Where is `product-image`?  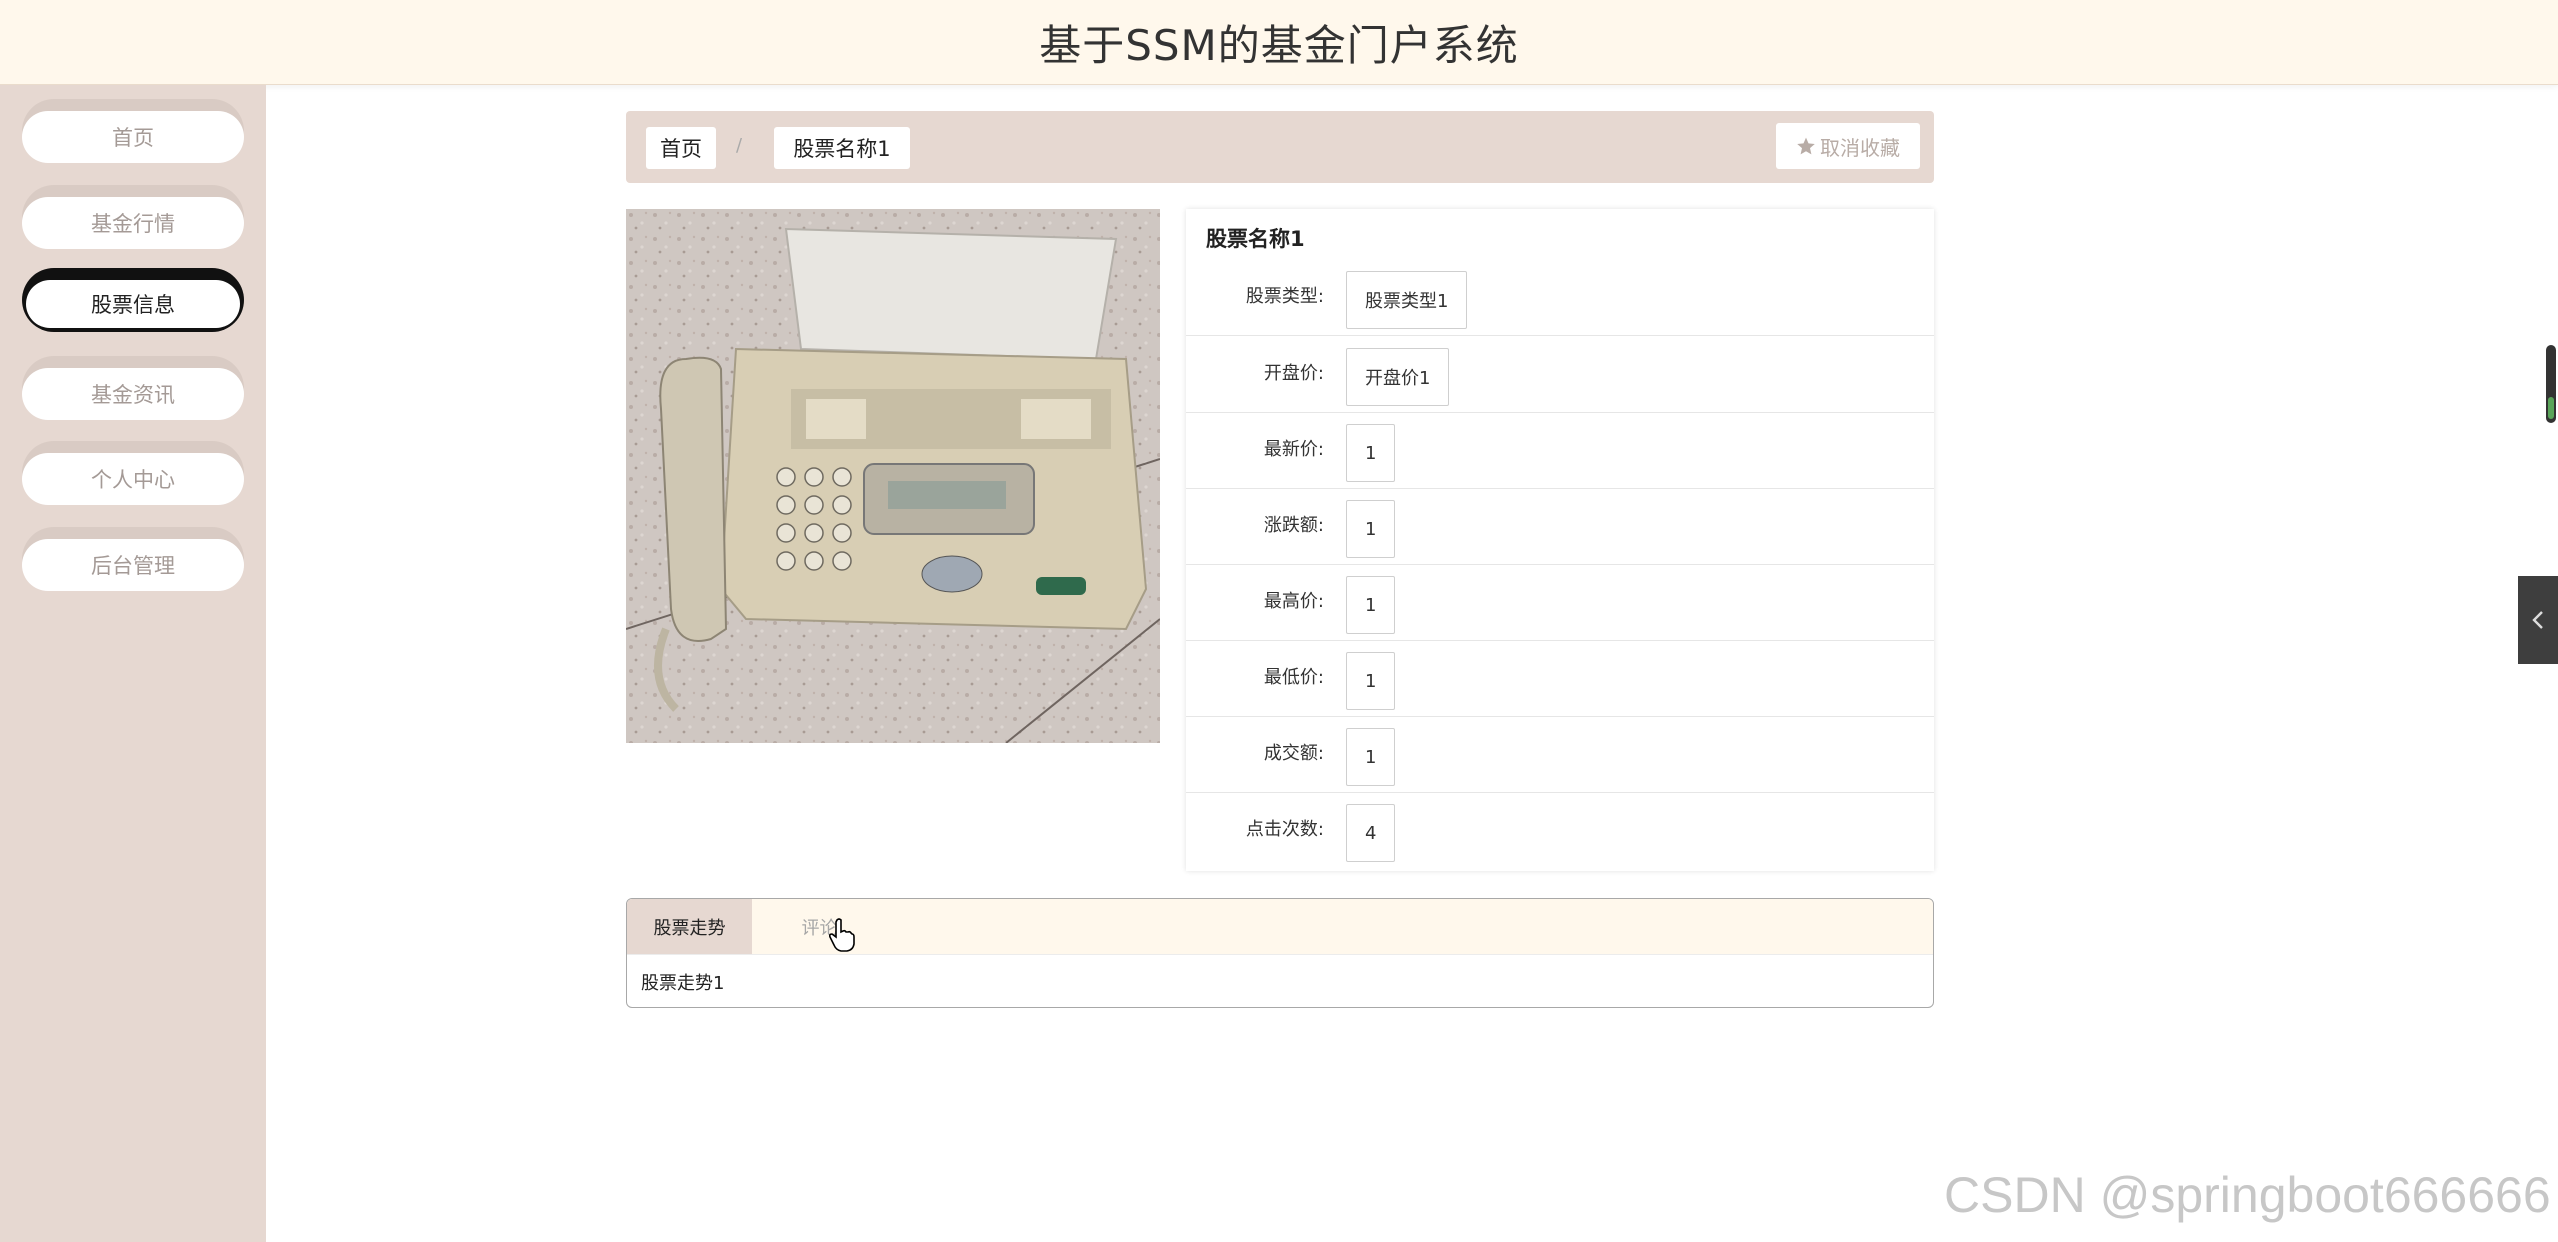
product-image is located at coordinates (893, 476).